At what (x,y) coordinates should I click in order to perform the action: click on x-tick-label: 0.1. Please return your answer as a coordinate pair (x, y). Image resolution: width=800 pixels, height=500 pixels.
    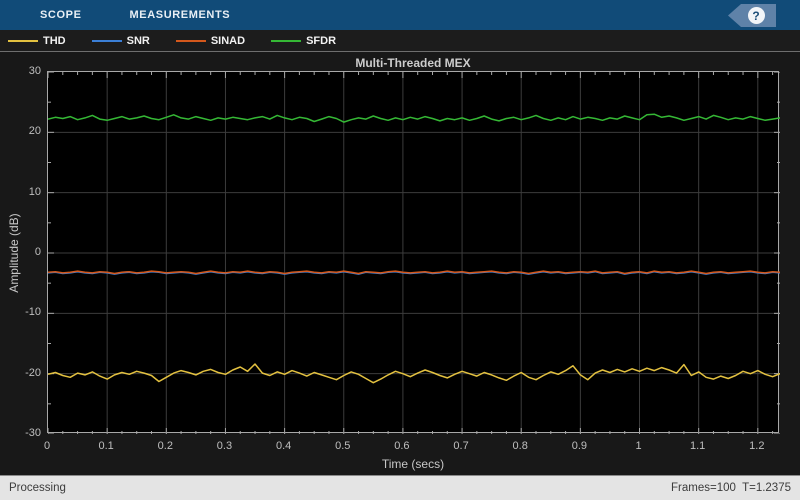
    Looking at the image, I should click on (106, 446).